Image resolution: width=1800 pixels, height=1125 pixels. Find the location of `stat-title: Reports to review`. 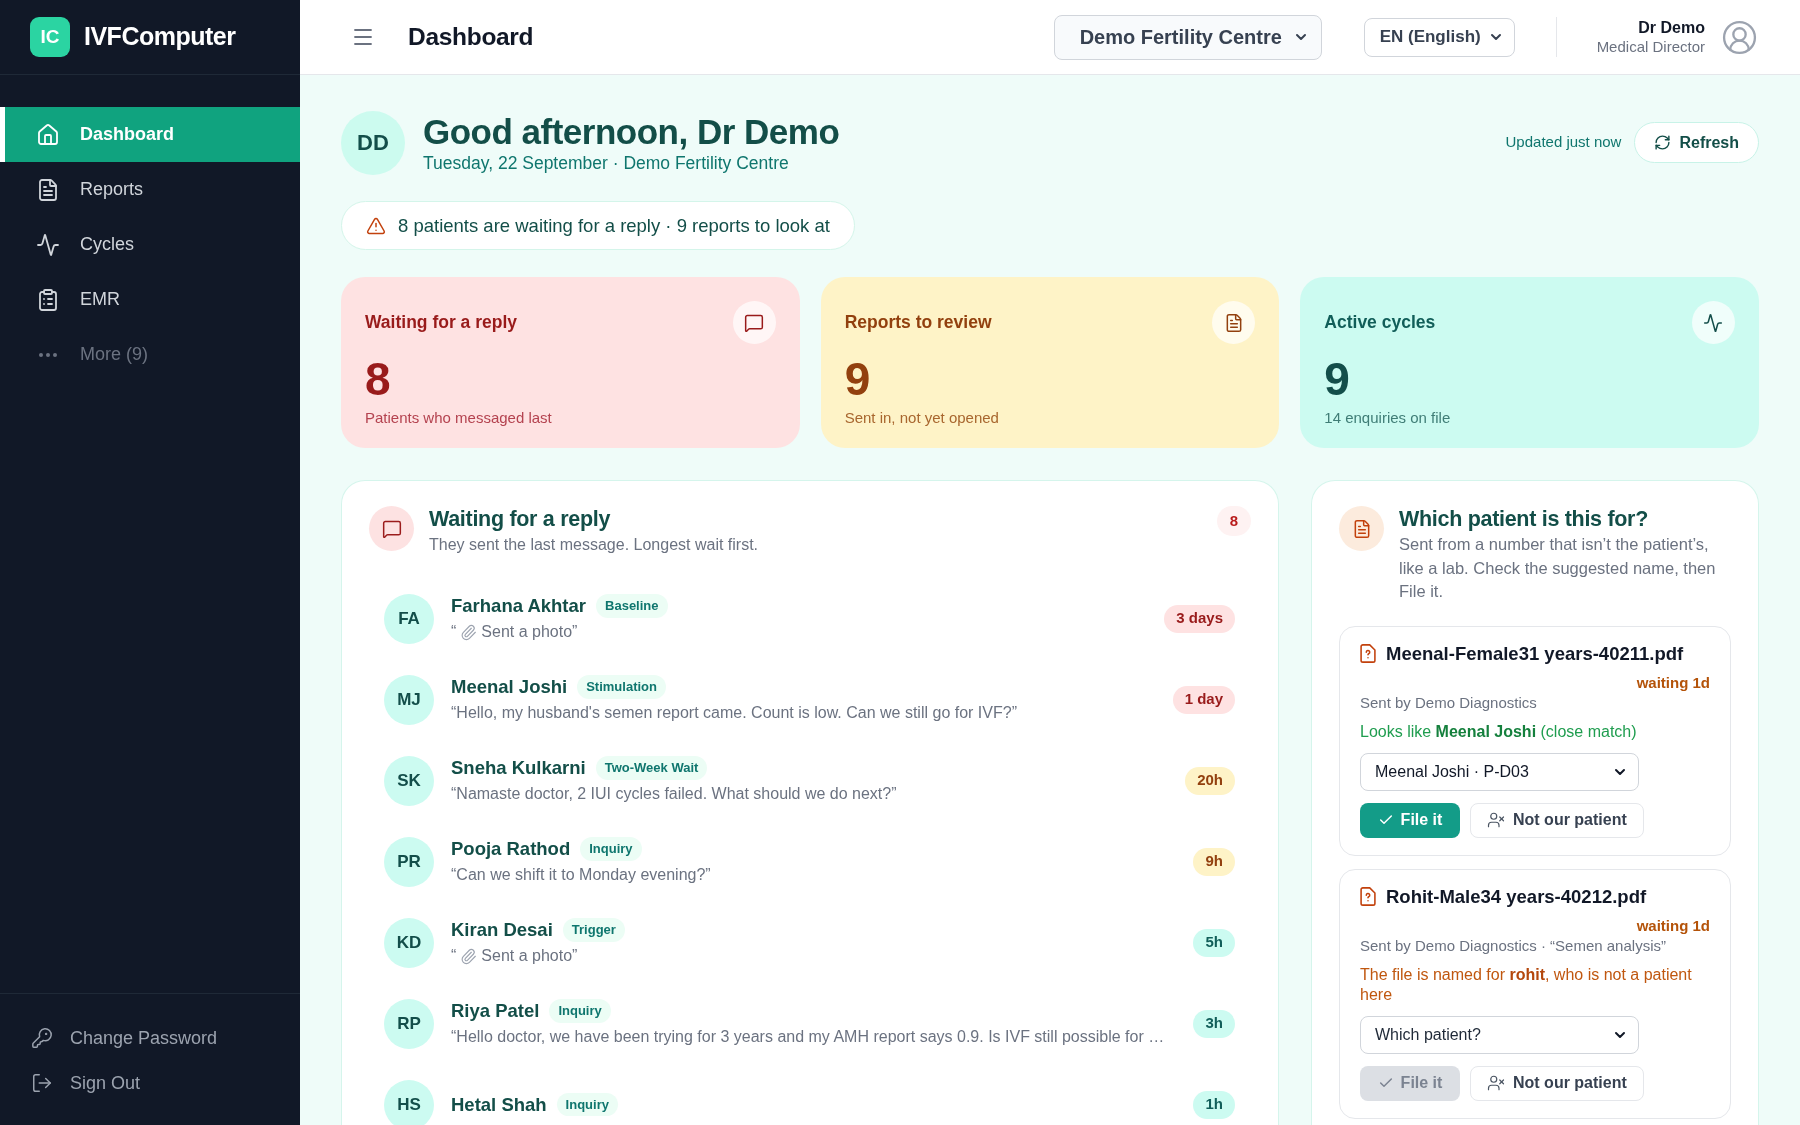

stat-title: Reports to review is located at coordinates (918, 323).